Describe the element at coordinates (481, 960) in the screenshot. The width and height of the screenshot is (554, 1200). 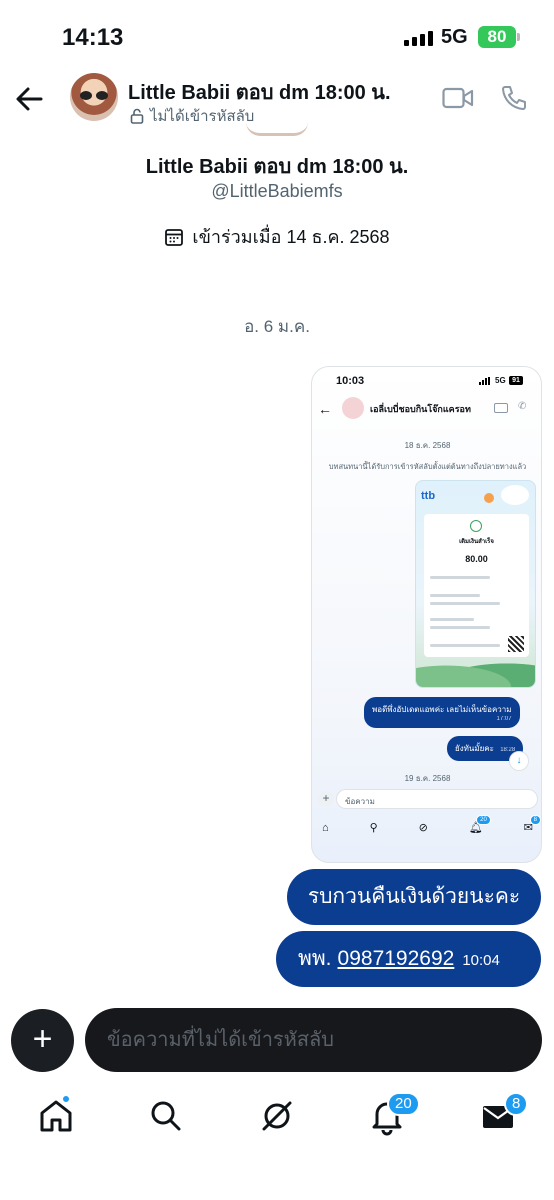
I see `message-time: 10:04` at that location.